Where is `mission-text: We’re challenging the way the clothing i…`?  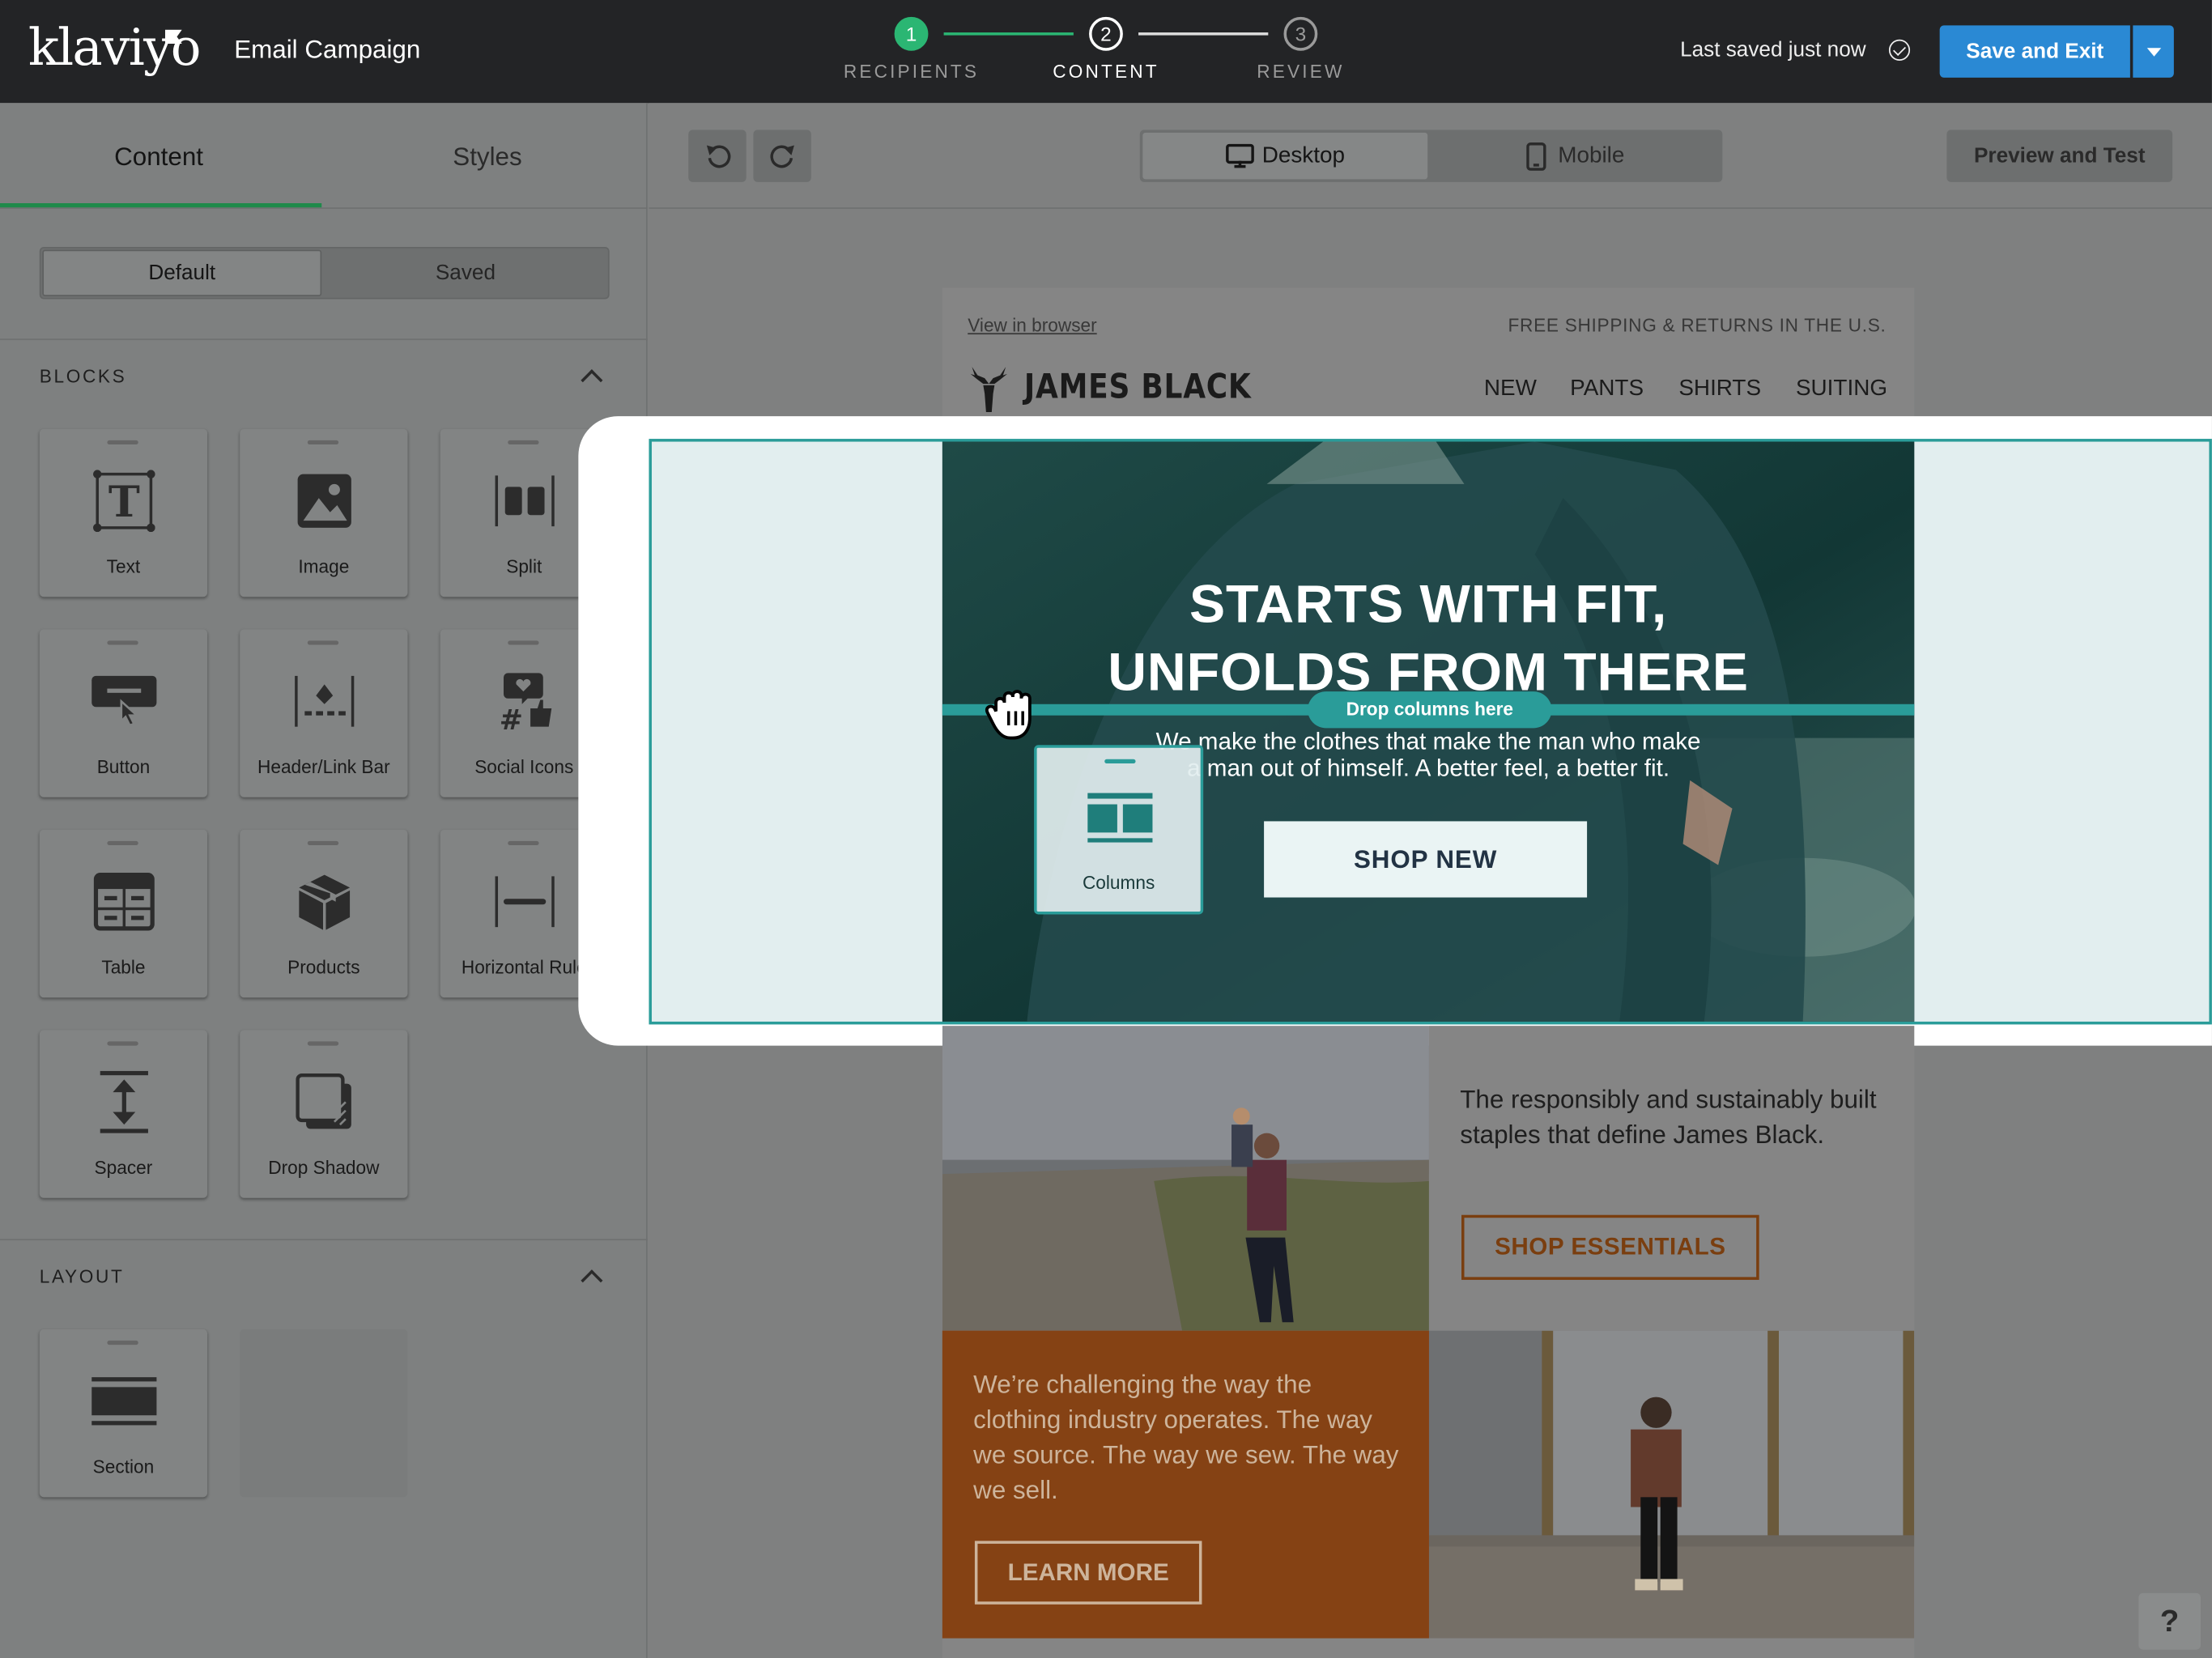 mission-text: We’re challenging the way the clothing i… is located at coordinates (1186, 1437).